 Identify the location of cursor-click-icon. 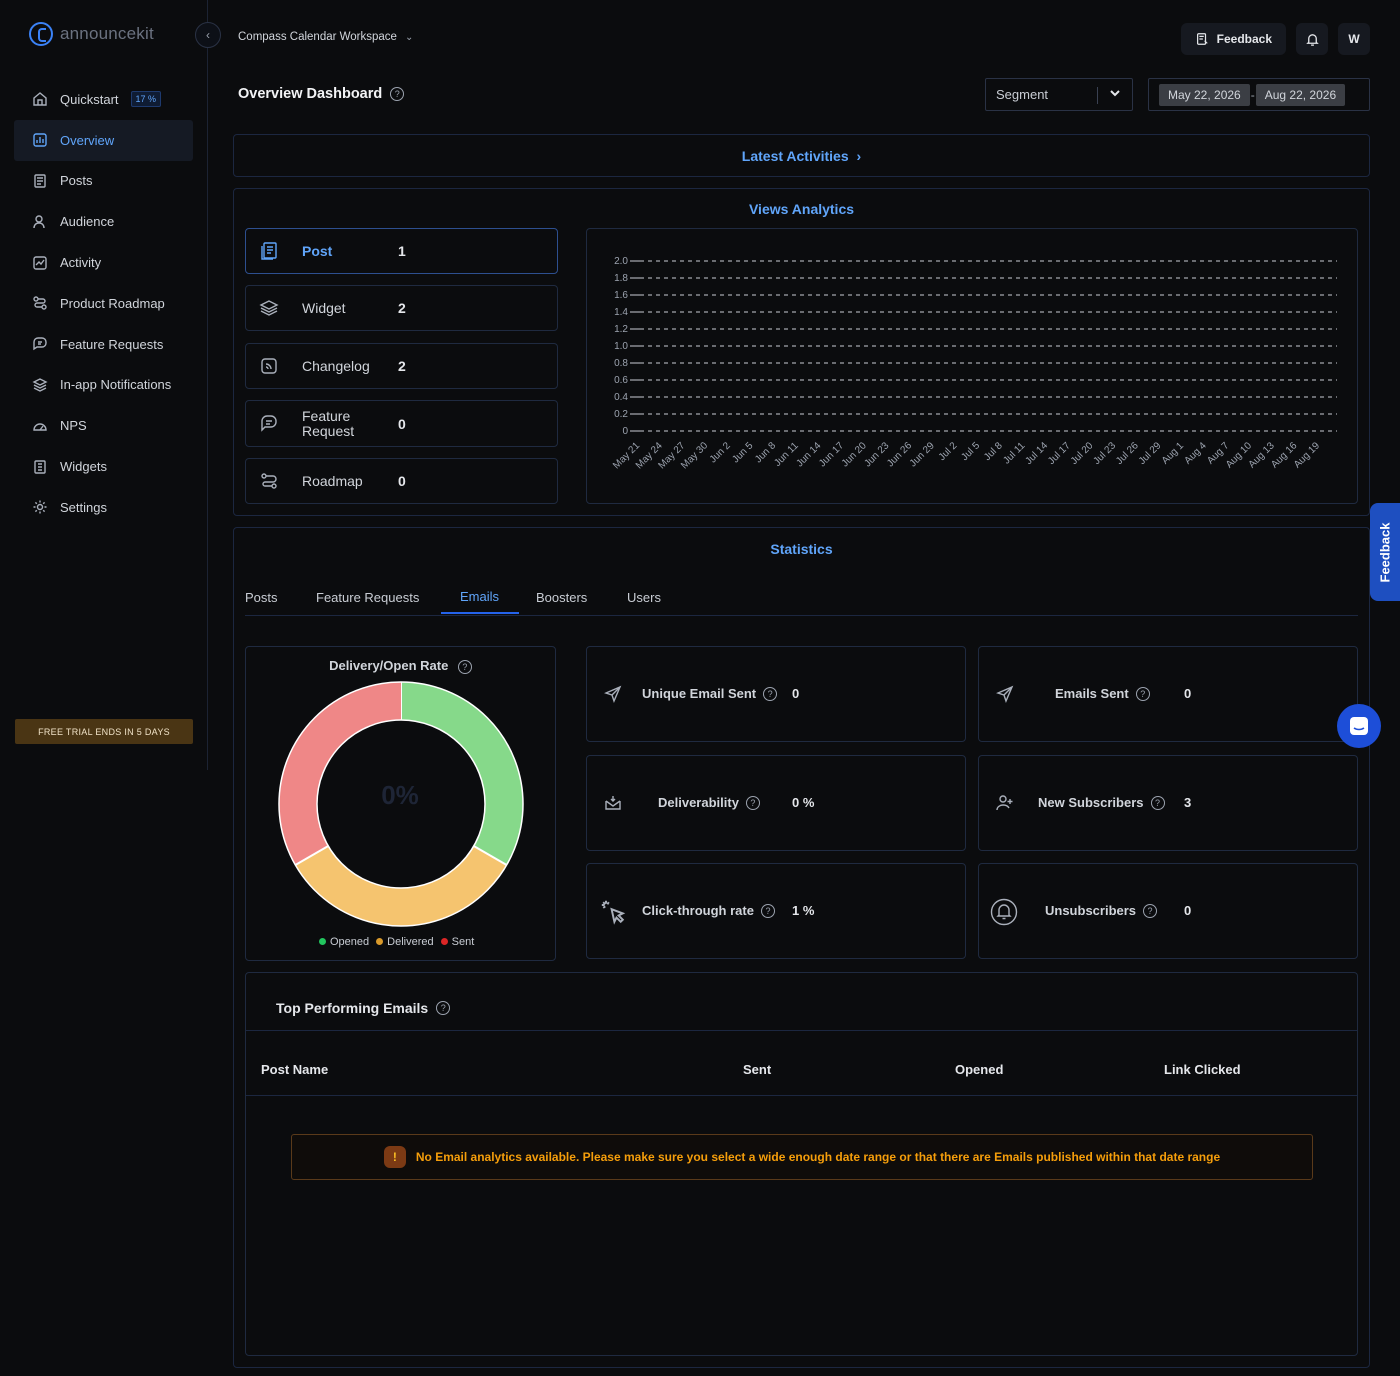
(613, 912).